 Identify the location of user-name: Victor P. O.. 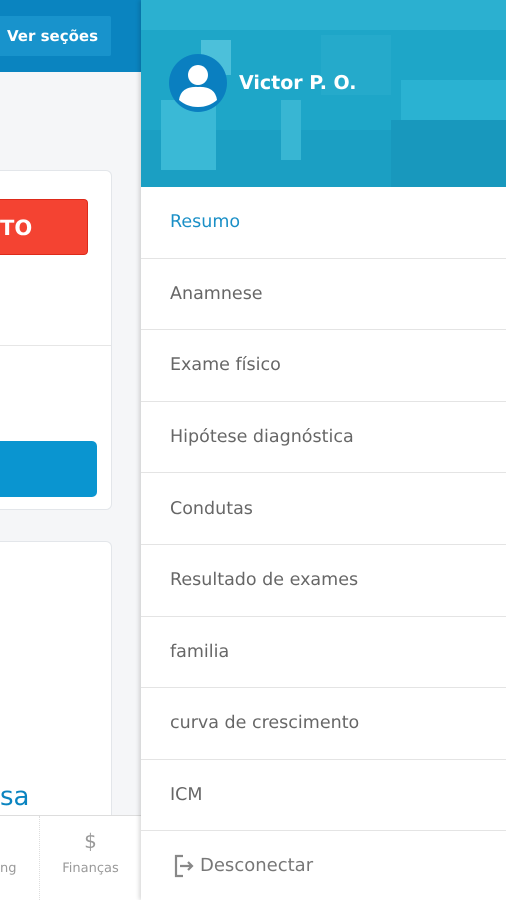
(297, 83).